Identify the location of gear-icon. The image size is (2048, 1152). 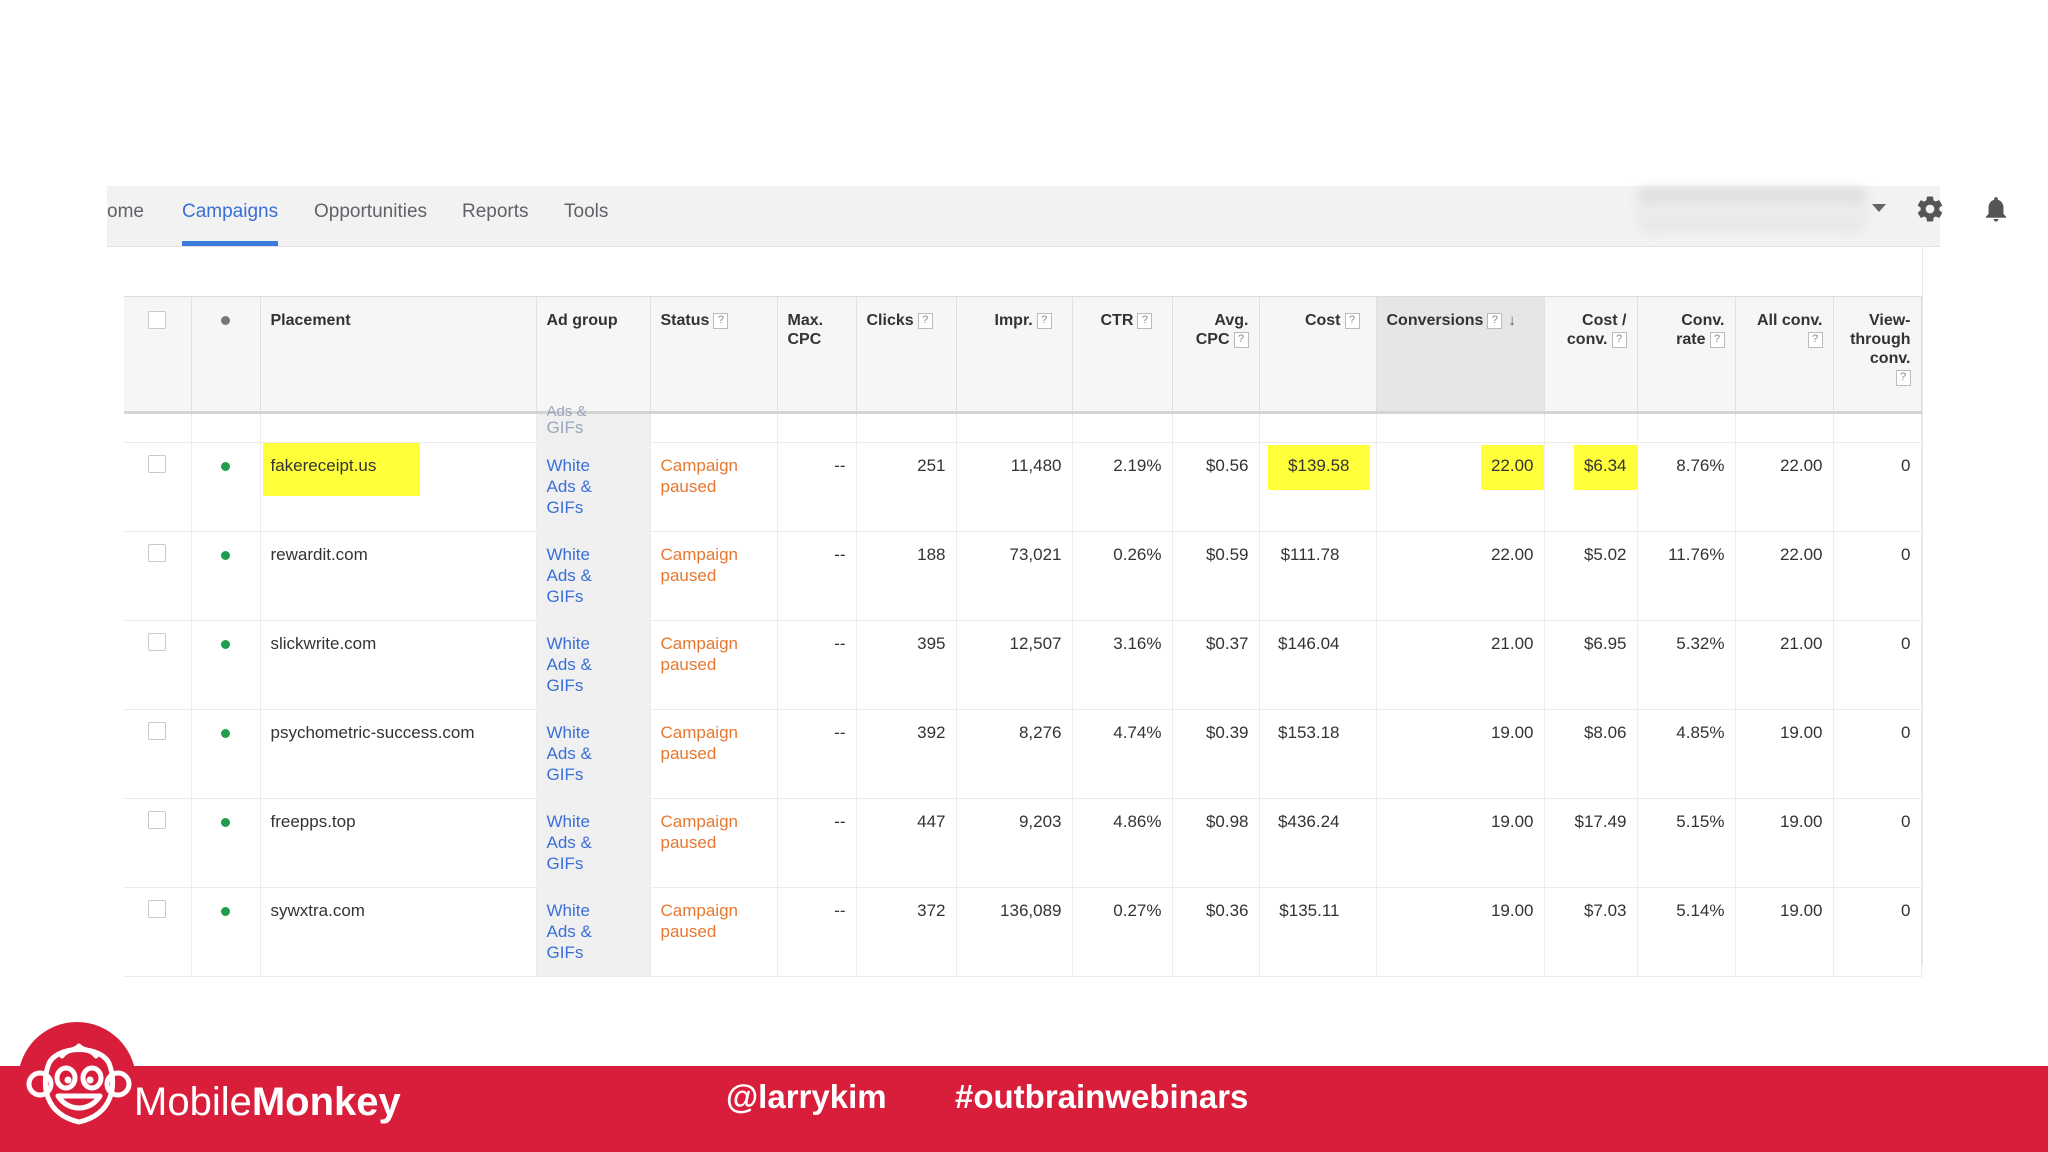
(1930, 209).